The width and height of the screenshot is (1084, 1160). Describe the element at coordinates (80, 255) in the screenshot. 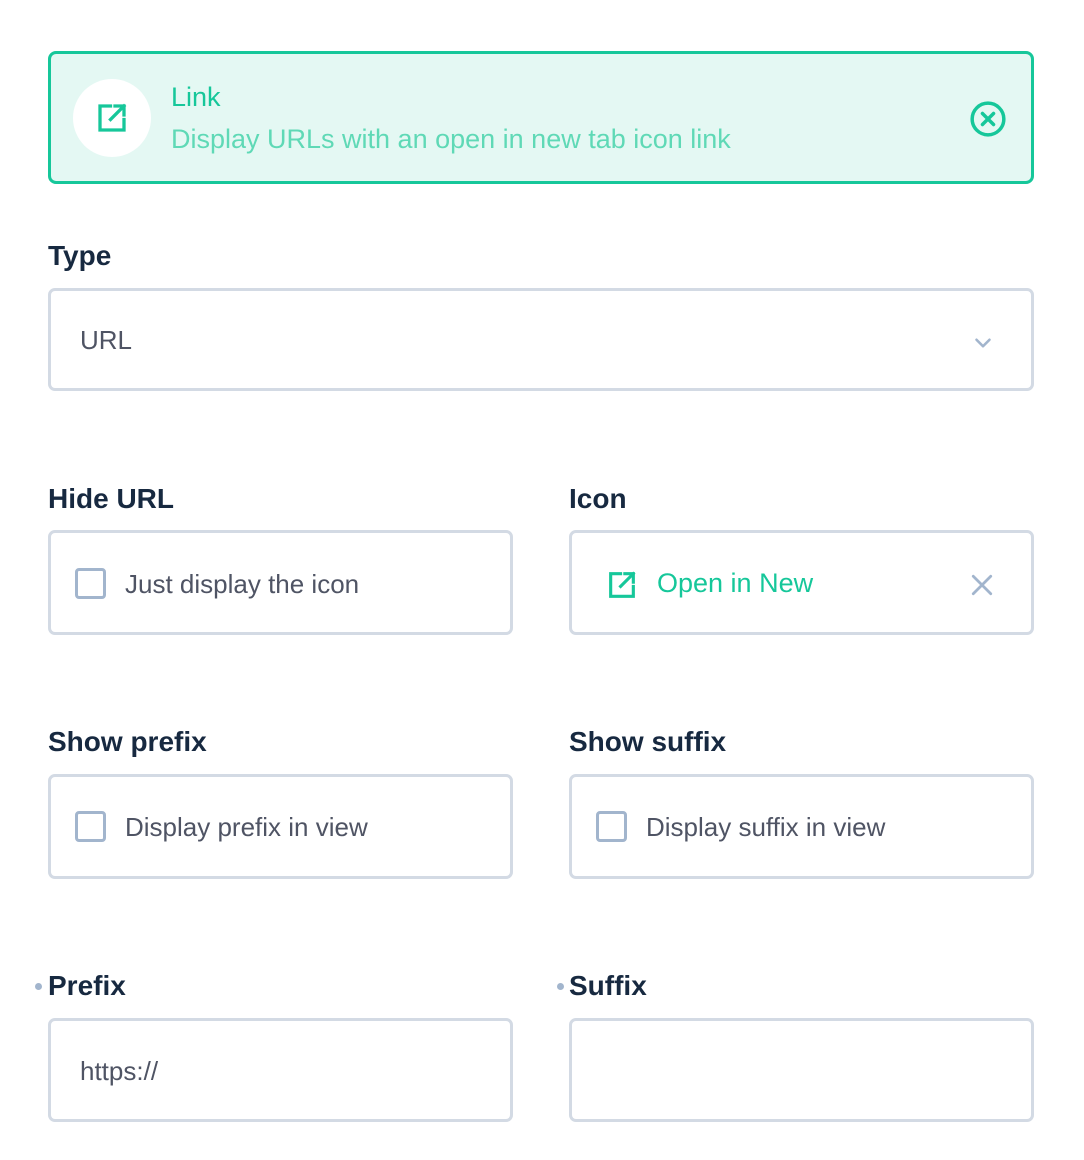

I see `type-label: Type` at that location.